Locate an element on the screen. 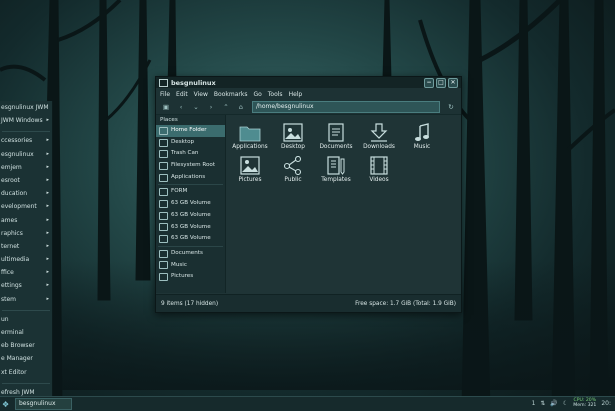 This screenshot has height=411, width=615. up-icon: ⌃ is located at coordinates (226, 107).